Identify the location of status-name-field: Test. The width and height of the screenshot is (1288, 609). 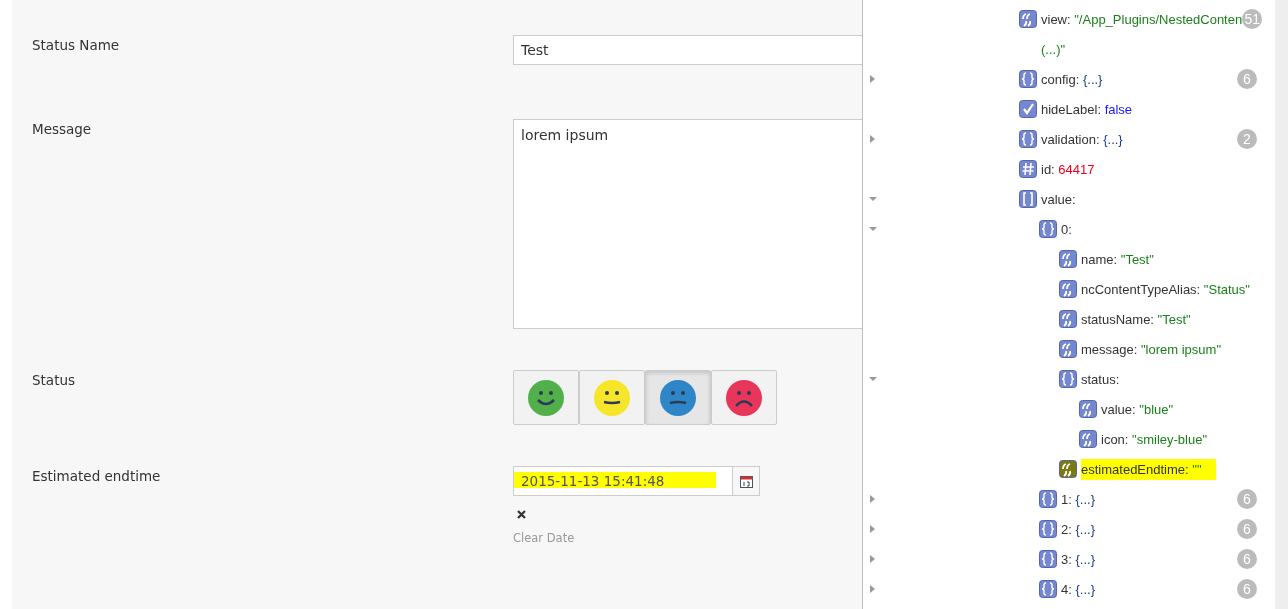
(687, 50).